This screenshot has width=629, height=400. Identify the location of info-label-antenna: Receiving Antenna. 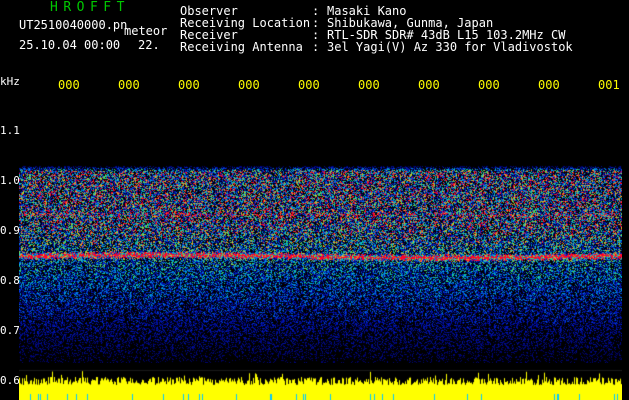
(241, 47).